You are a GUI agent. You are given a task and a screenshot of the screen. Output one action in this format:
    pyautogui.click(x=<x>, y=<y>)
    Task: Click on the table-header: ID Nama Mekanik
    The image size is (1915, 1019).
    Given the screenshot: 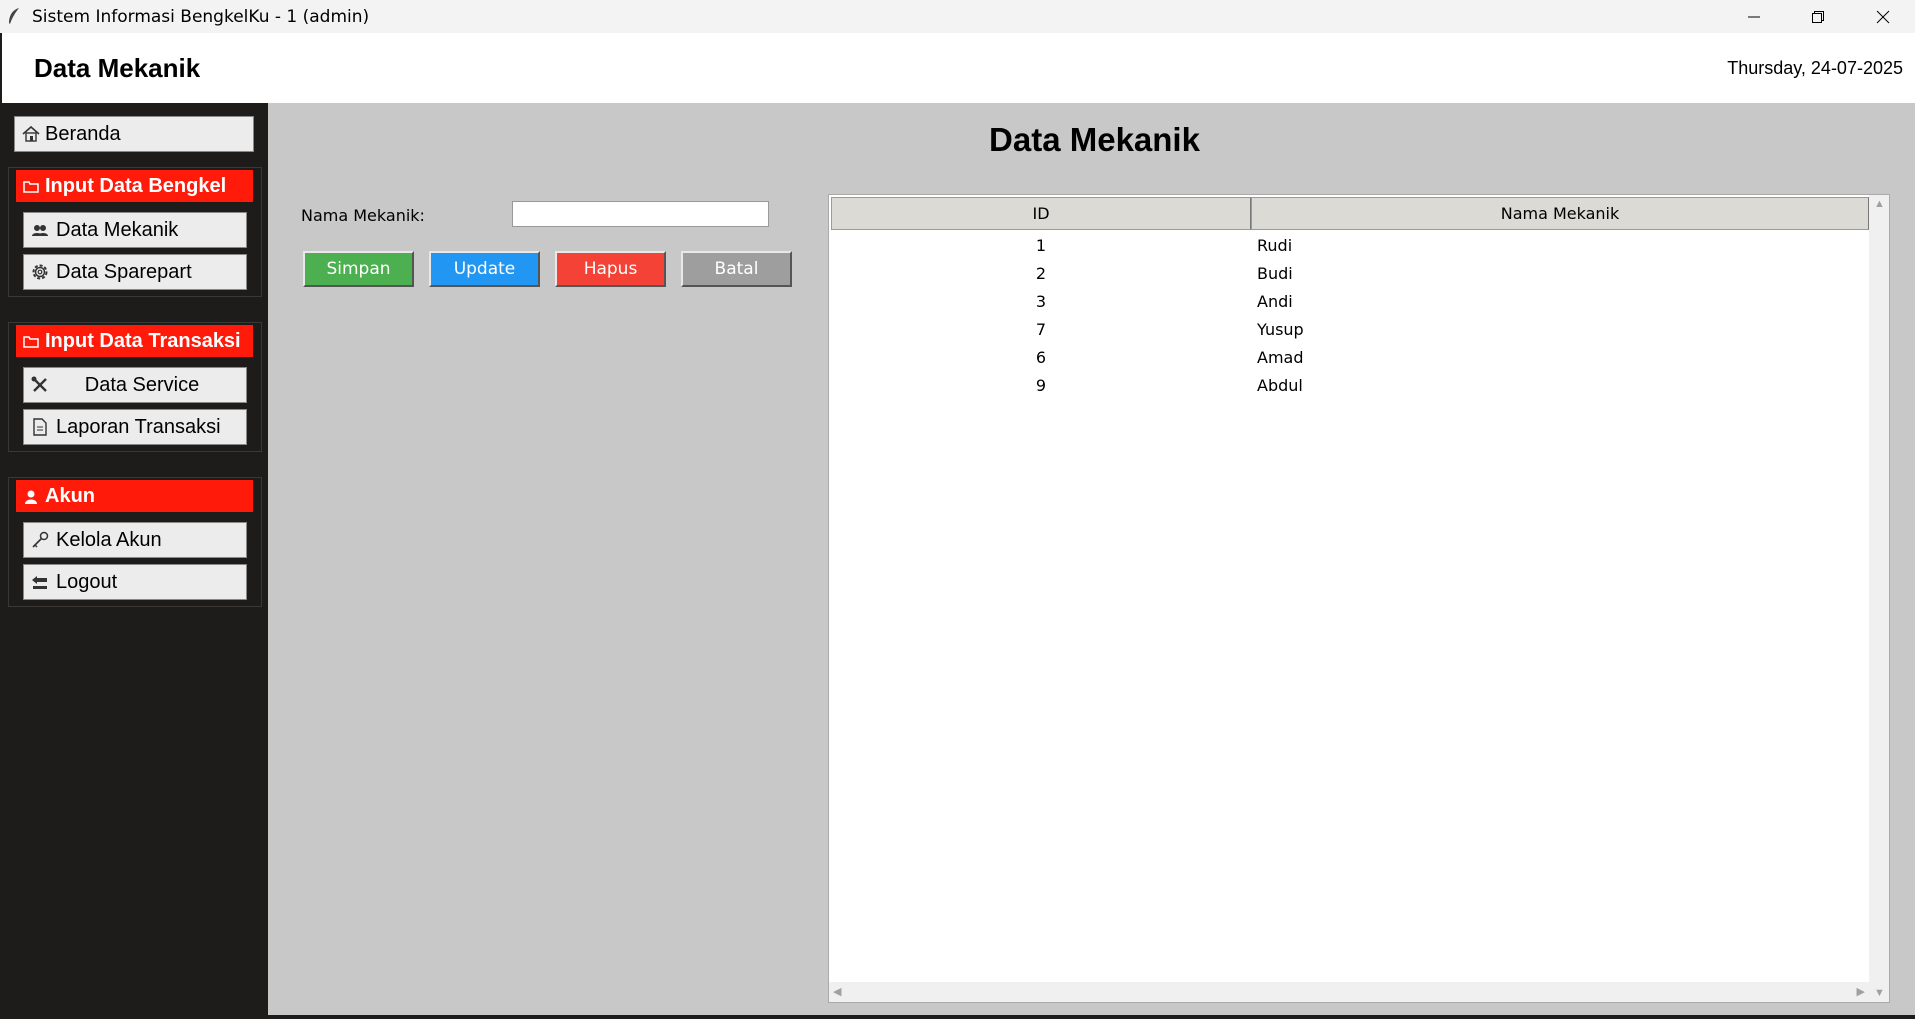 What is the action you would take?
    pyautogui.click(x=1350, y=213)
    